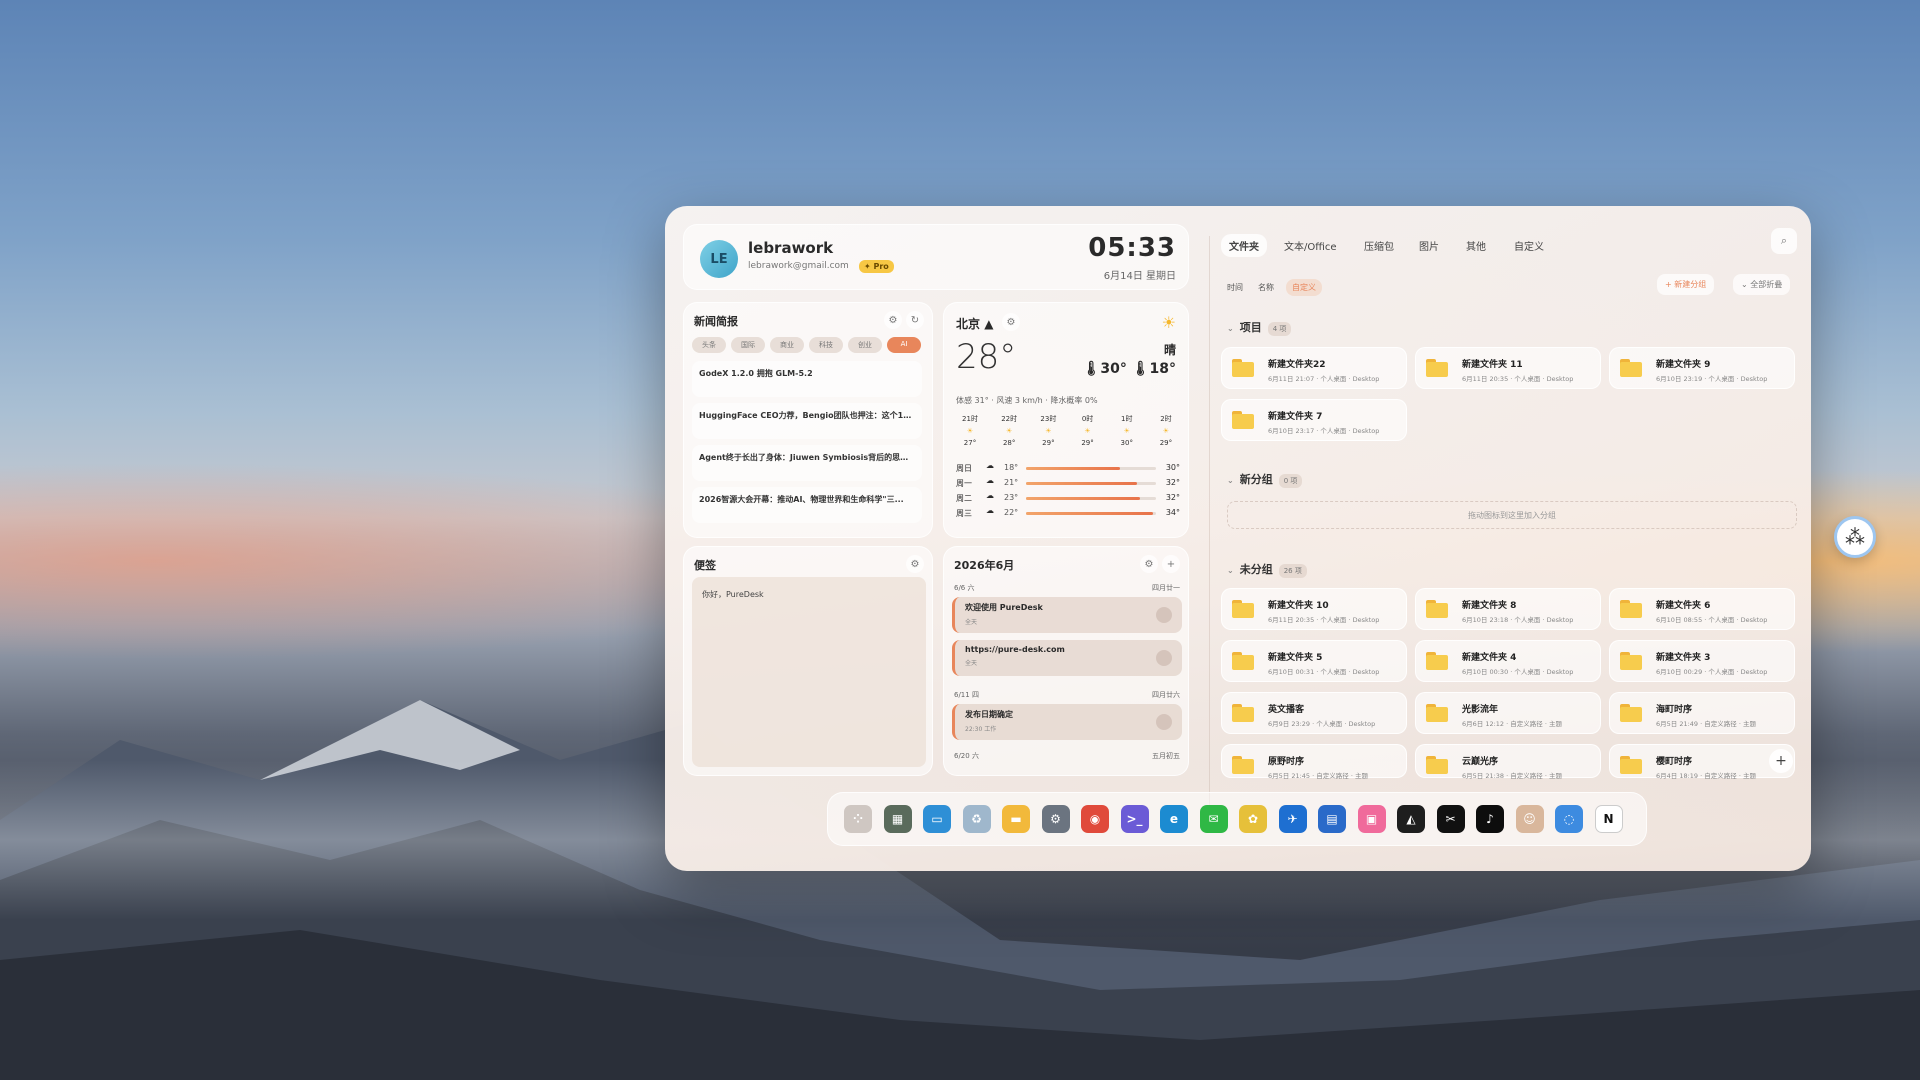 The height and width of the screenshot is (1080, 1920). I want to click on notion-icon: N, so click(1608, 819).